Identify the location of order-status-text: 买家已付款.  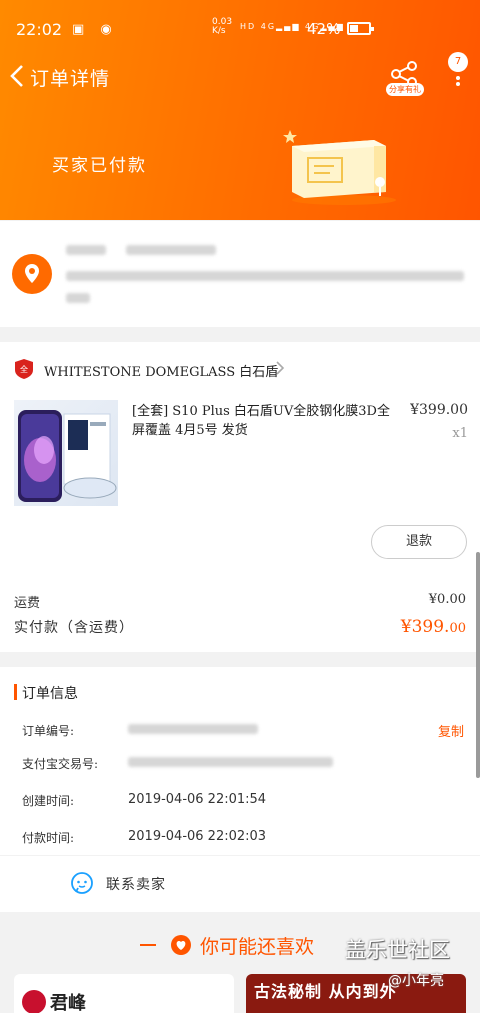
(99, 166).